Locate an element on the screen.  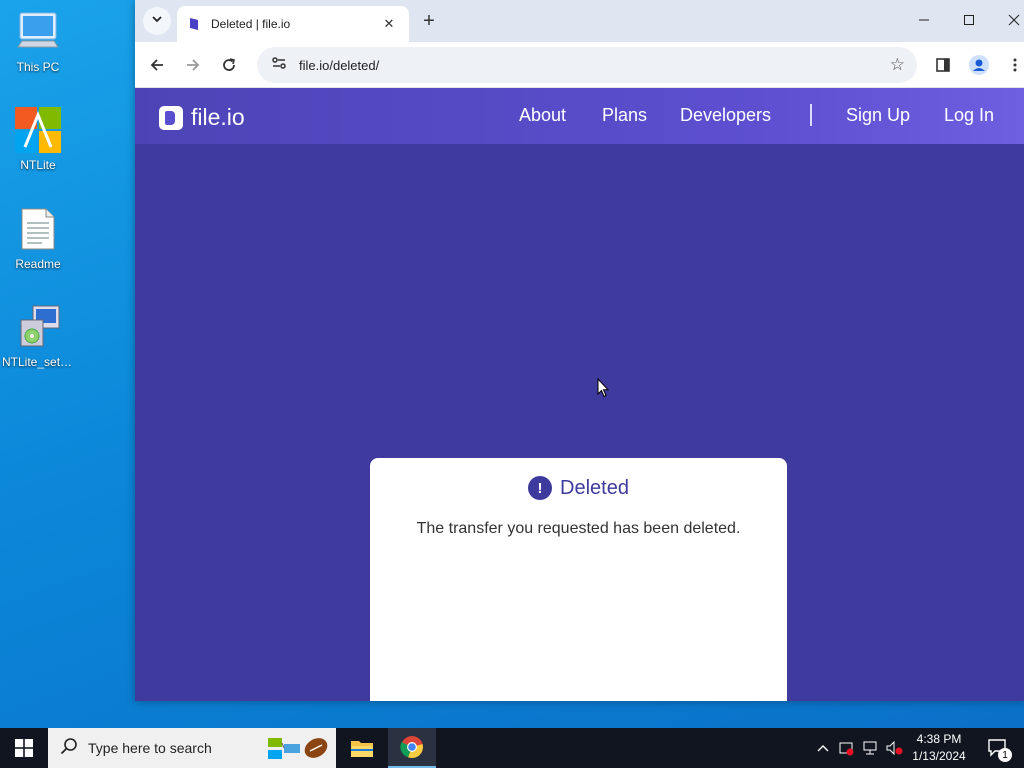
minimize-icon is located at coordinates (924, 20).